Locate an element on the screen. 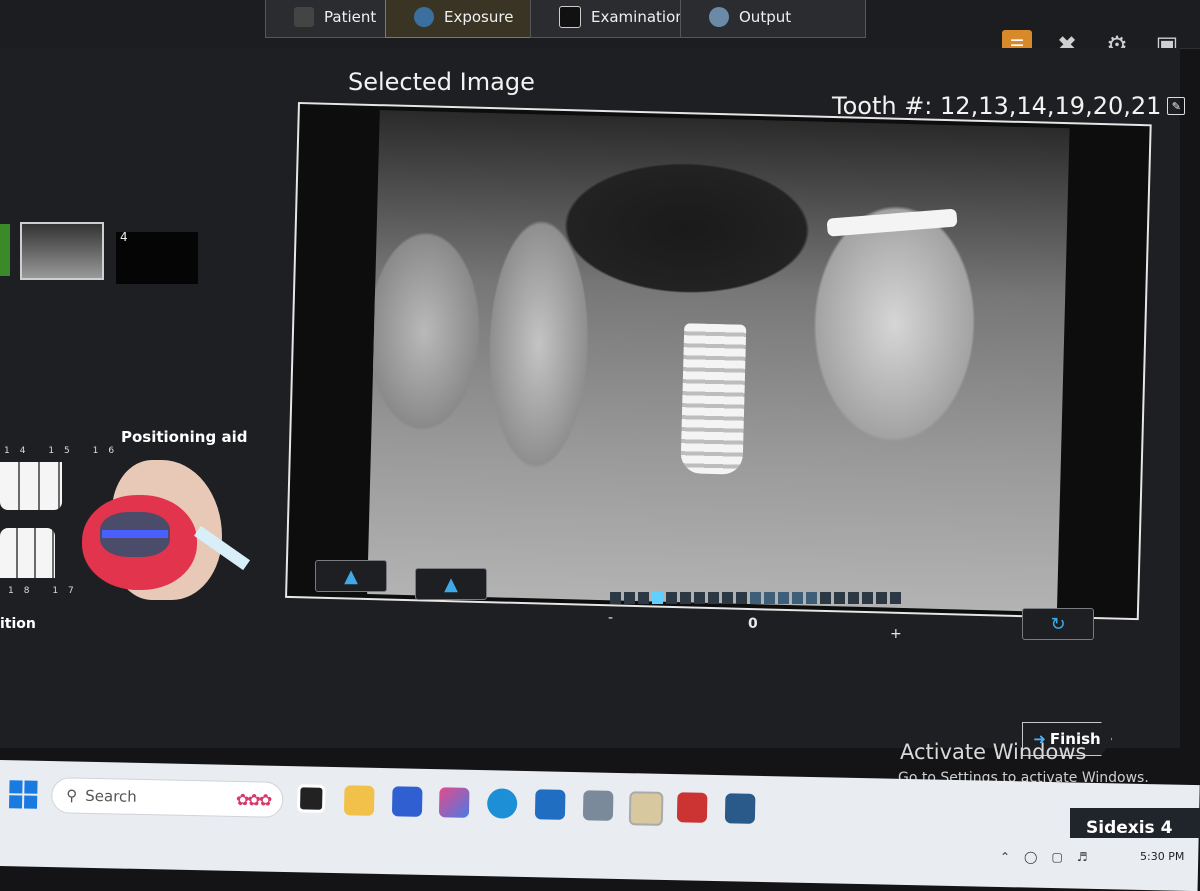 This screenshot has width=1200, height=891. reset-icon: ↻ is located at coordinates (1058, 624).